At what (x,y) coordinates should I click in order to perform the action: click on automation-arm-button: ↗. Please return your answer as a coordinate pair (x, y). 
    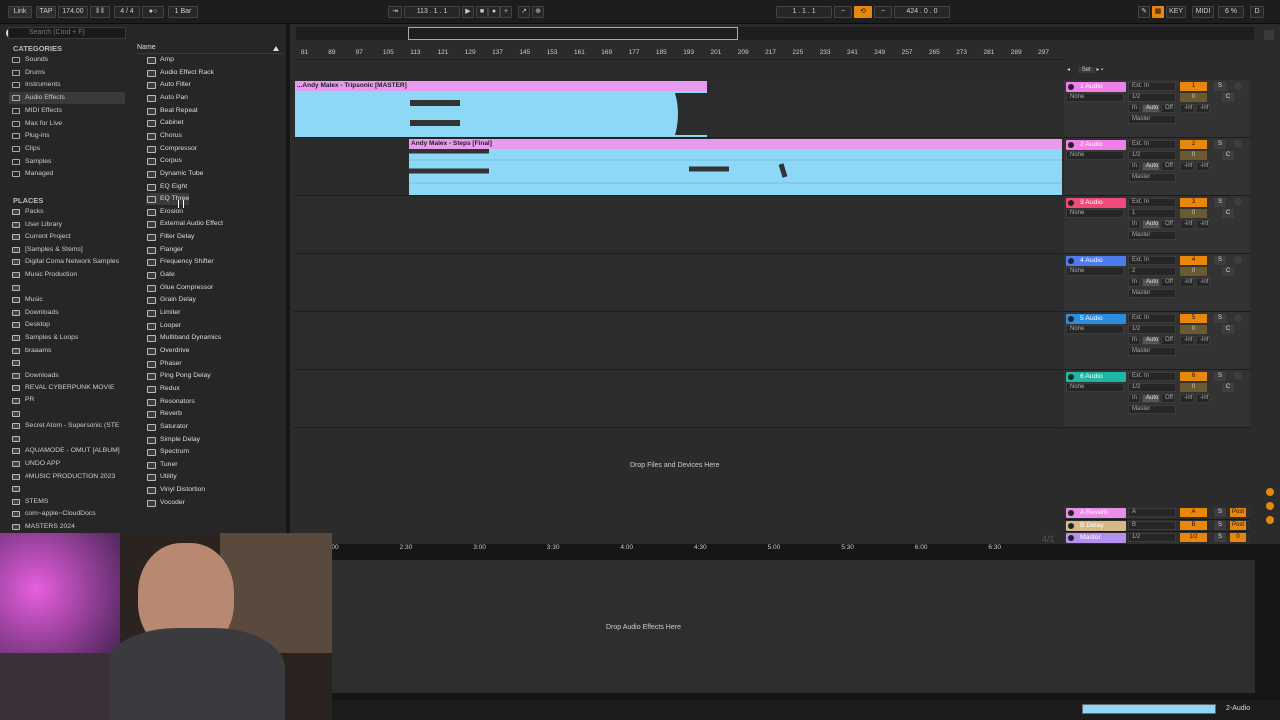
    Looking at the image, I should click on (524, 12).